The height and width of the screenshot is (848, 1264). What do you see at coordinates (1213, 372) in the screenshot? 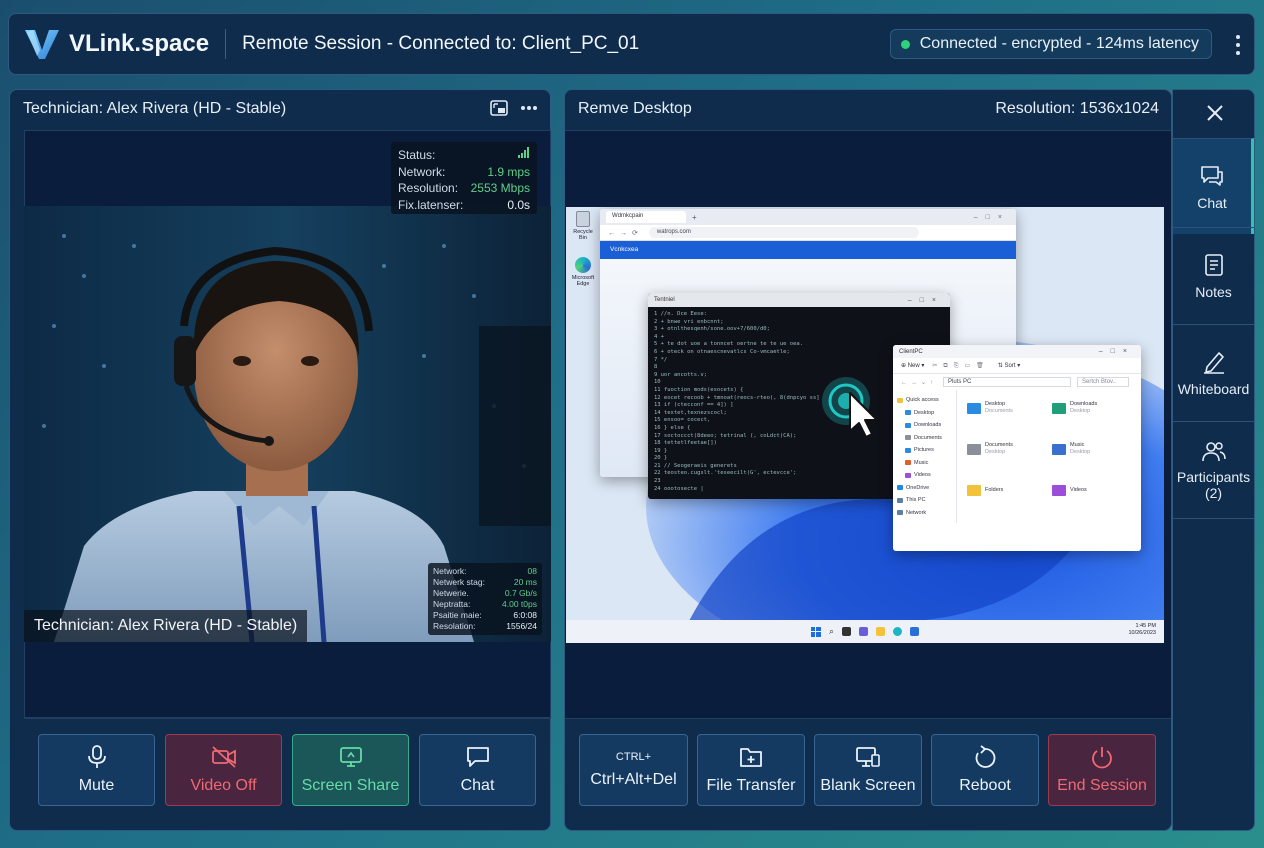
I see `sidebar-item-whiteboard: Whiteboard` at bounding box center [1213, 372].